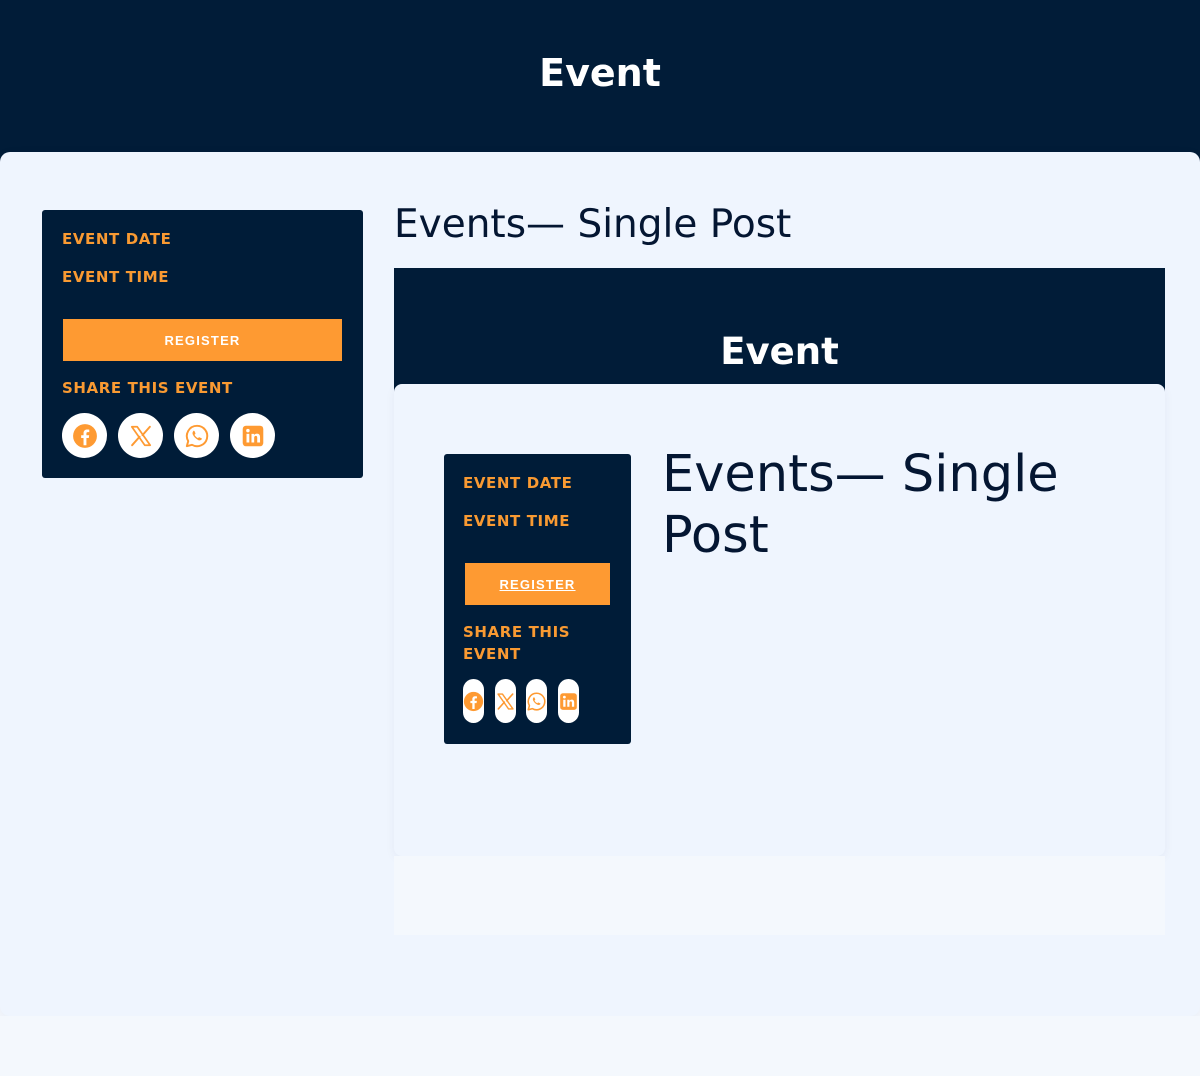 Image resolution: width=1200 pixels, height=1076 pixels. I want to click on embed-facebook-share-button, so click(473, 701).